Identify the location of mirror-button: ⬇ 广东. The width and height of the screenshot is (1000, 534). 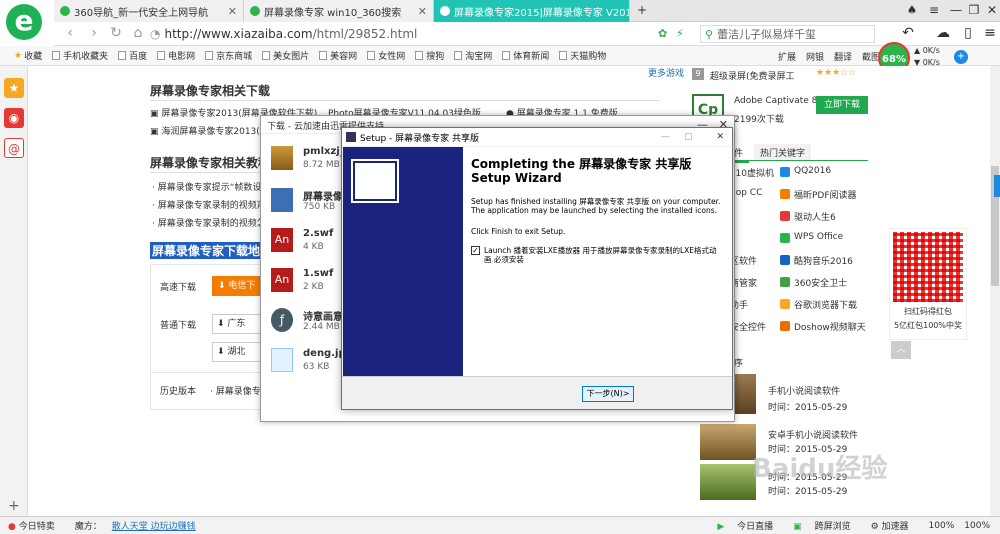
(237, 324).